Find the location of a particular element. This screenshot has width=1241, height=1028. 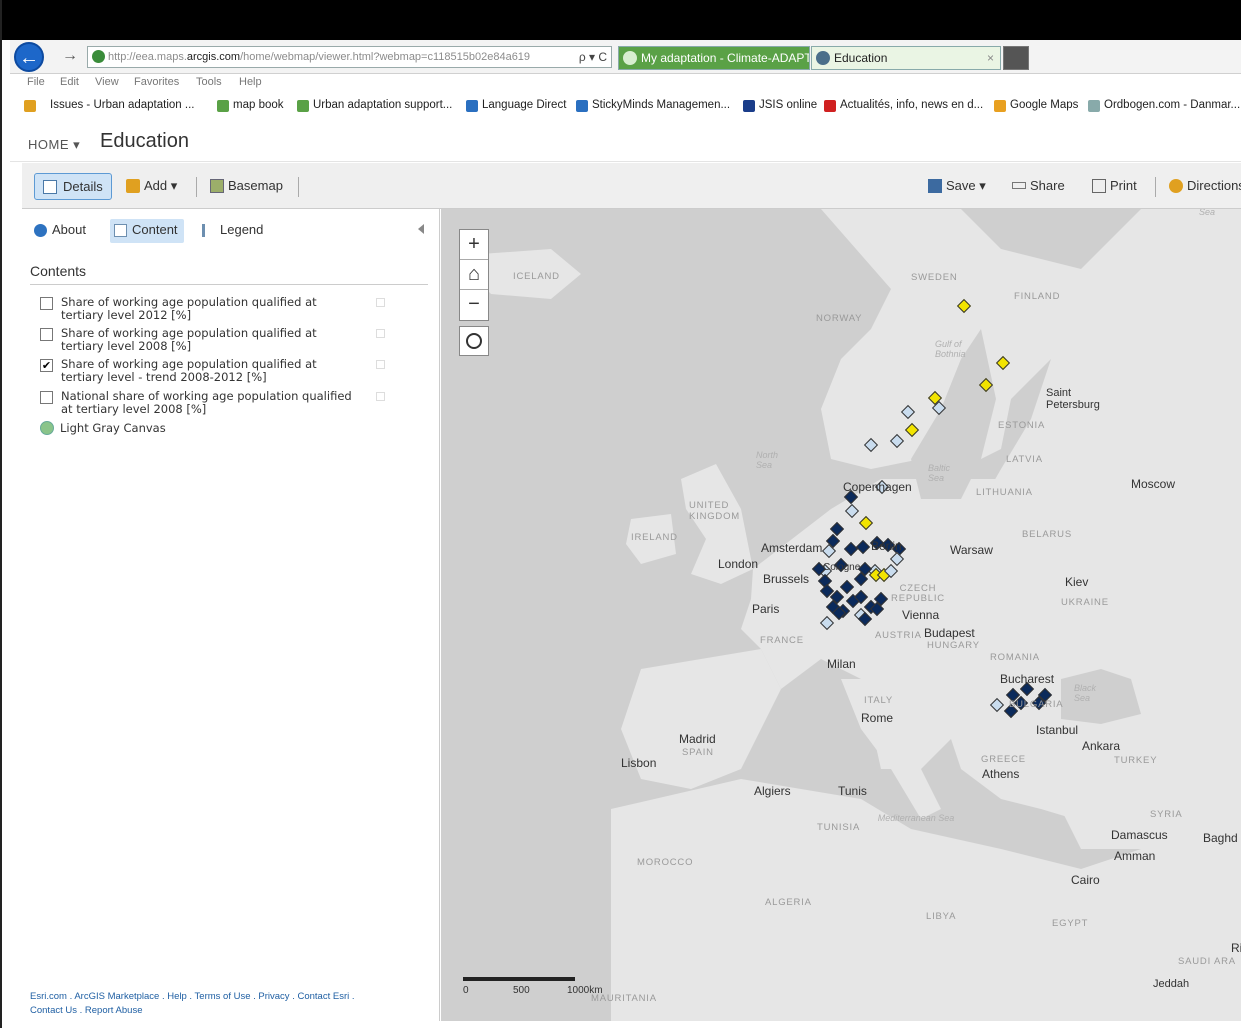

star-icon is located at coordinates (30, 106).